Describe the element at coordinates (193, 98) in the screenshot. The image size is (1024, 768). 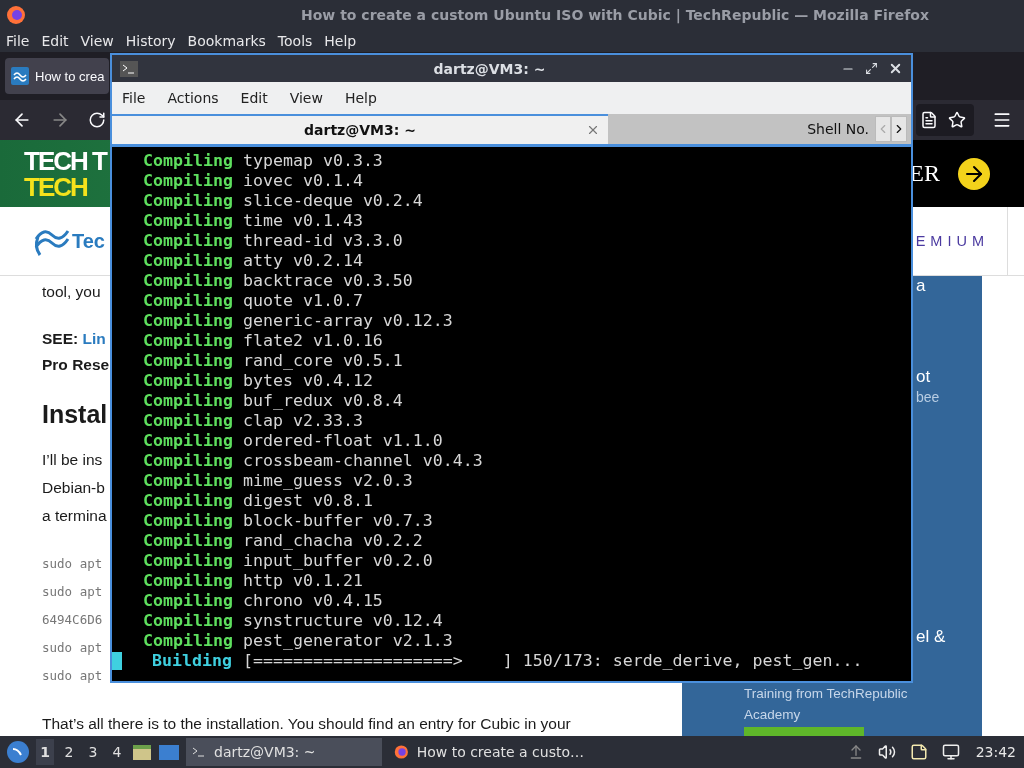
I see `menu-item: Actions` at that location.